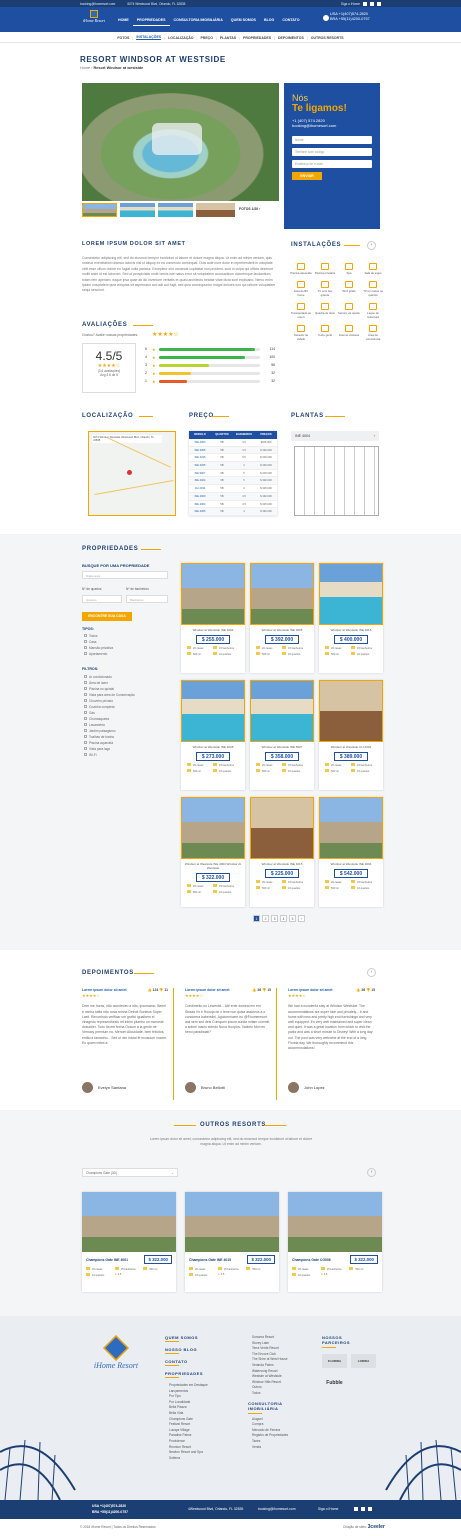 The width and height of the screenshot is (461, 1536). What do you see at coordinates (350, 19) in the screenshot?
I see `phone-bra: BRA +55(11)4200-0757` at bounding box center [350, 19].